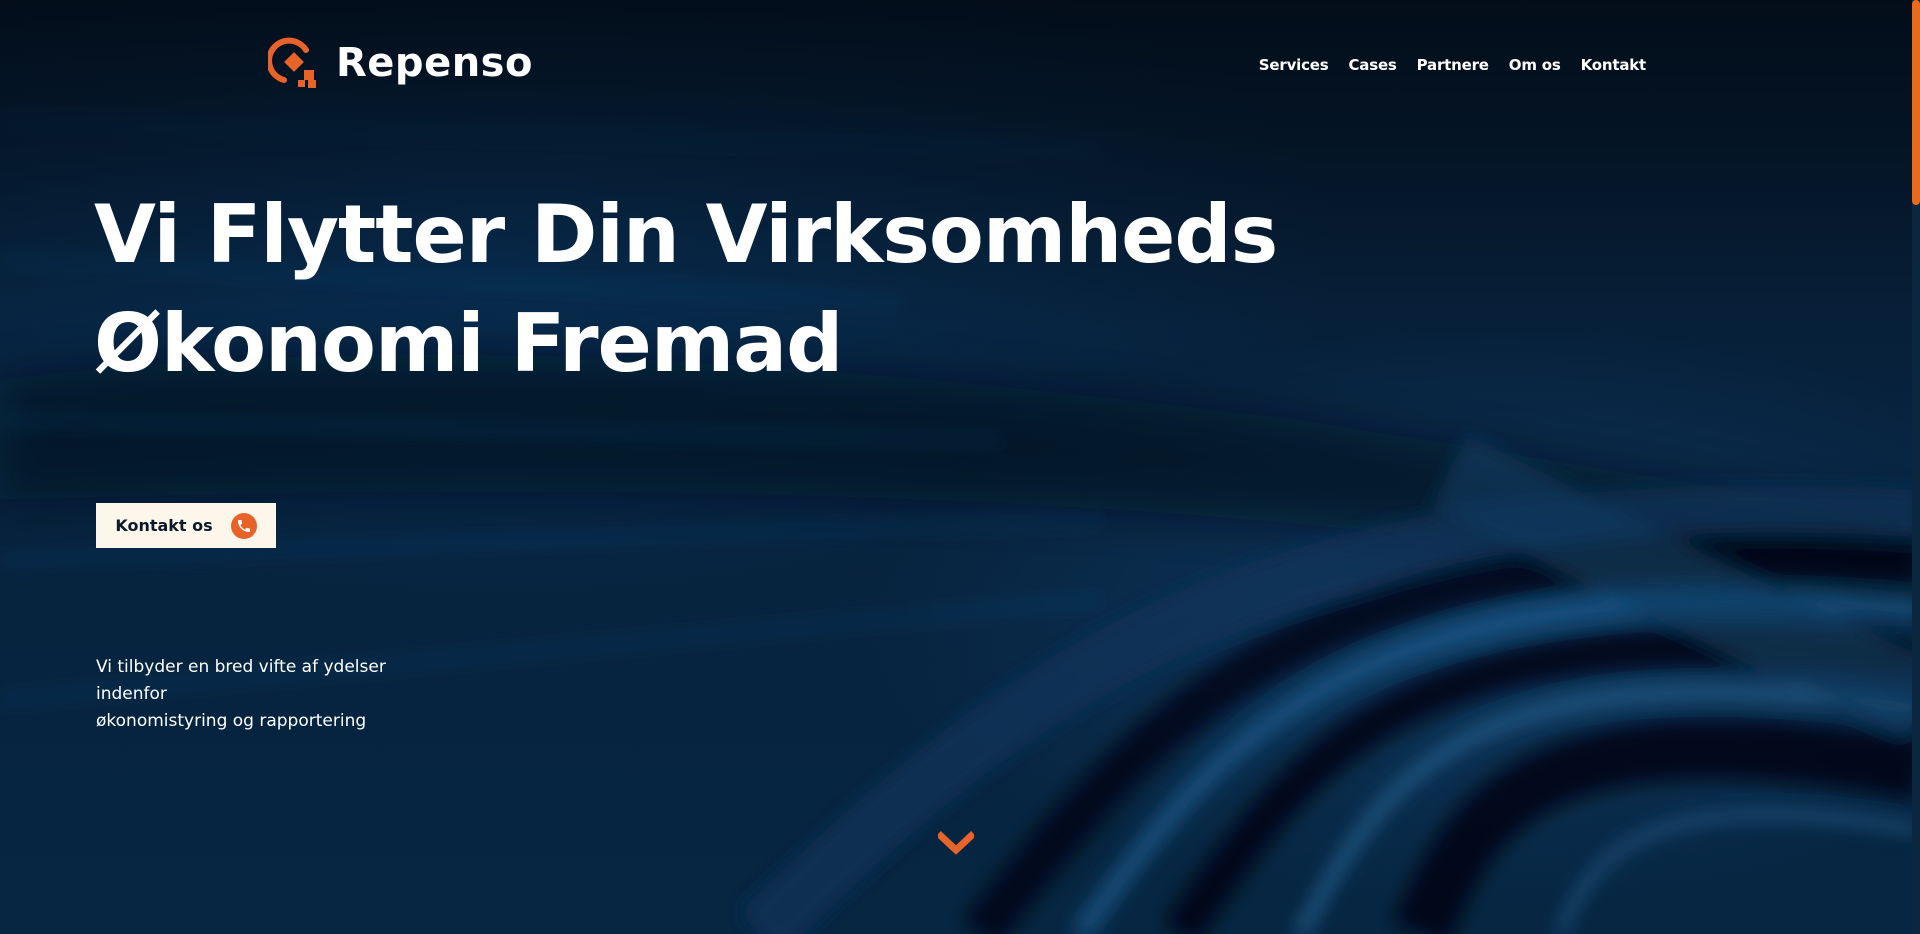 The height and width of the screenshot is (934, 1920). I want to click on scroll-down-button, so click(956, 844).